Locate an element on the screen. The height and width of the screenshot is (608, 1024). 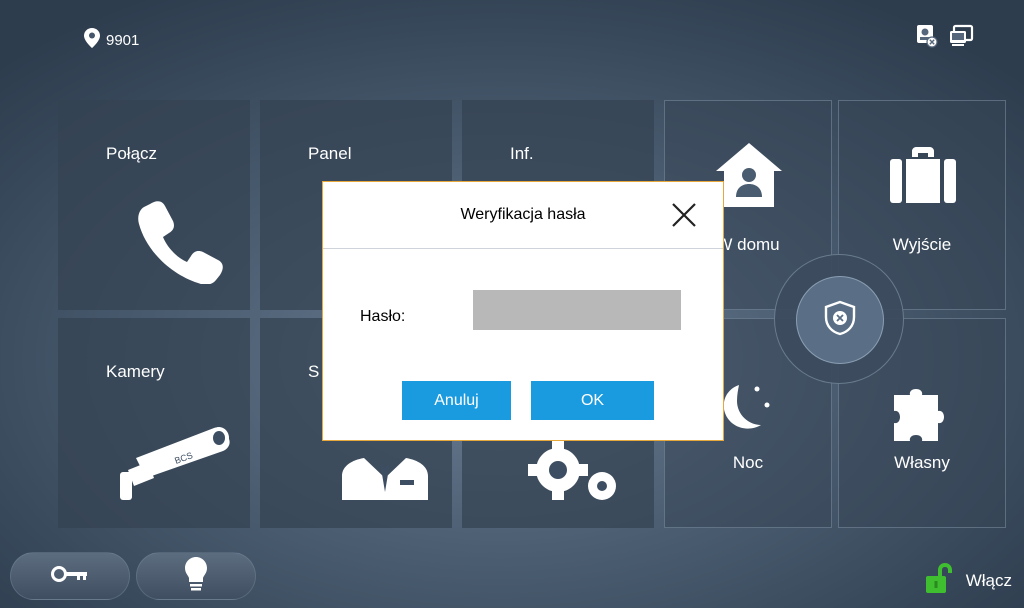
tile-call-label: Połącz is located at coordinates (132, 153).